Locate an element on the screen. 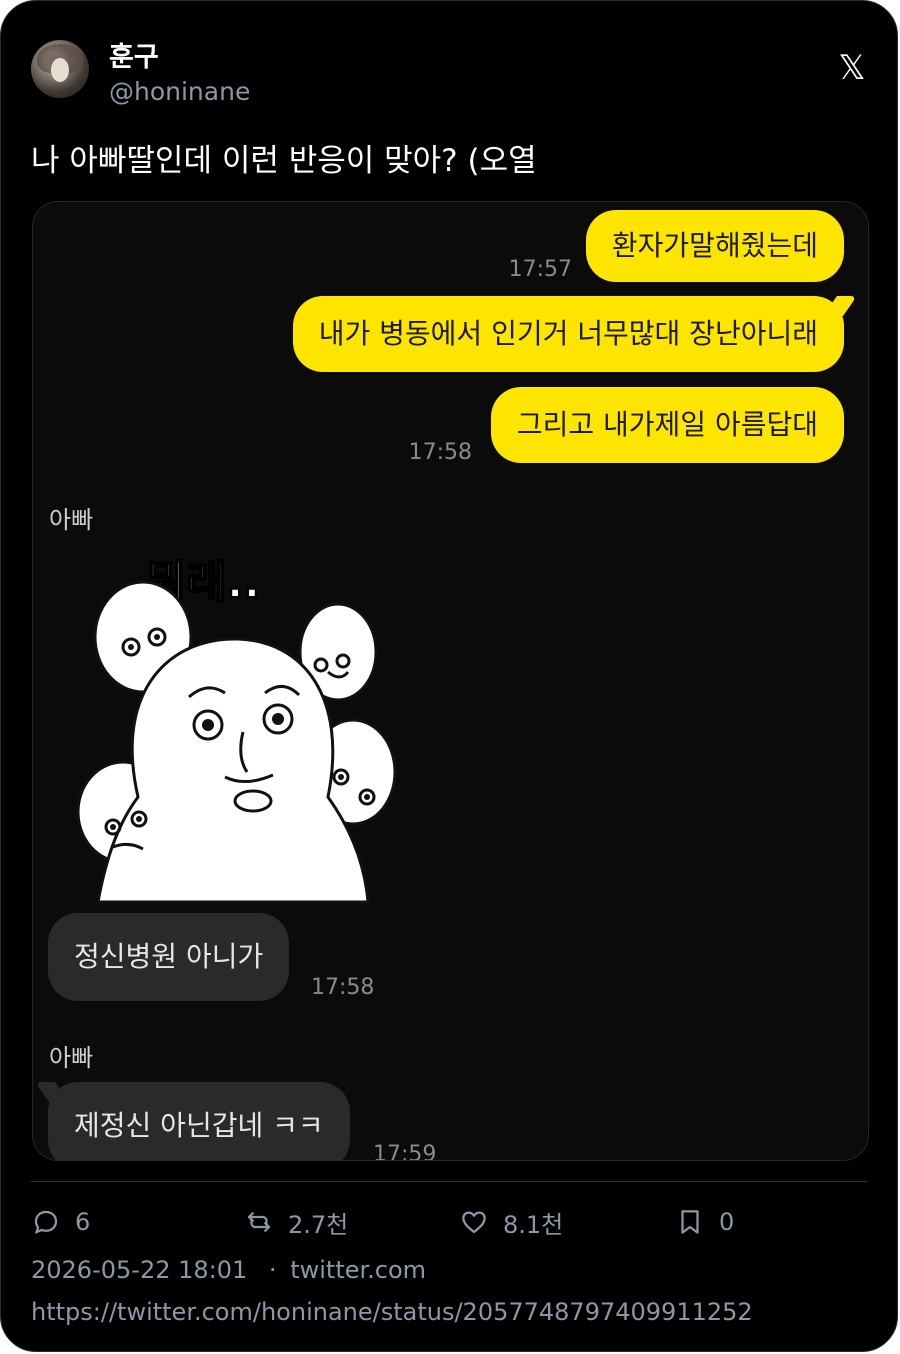 The image size is (900, 1354). like-button: 8.1천 is located at coordinates (511, 1222).